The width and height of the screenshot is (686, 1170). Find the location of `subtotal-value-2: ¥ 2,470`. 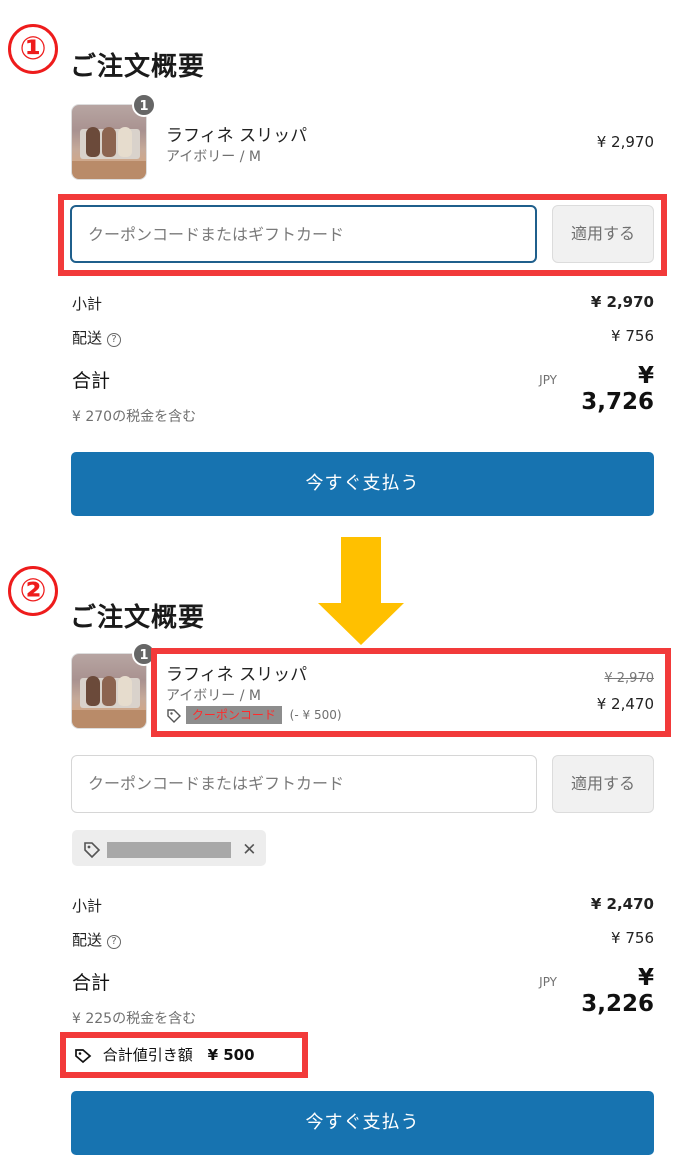

subtotal-value-2: ¥ 2,470 is located at coordinates (622, 904).